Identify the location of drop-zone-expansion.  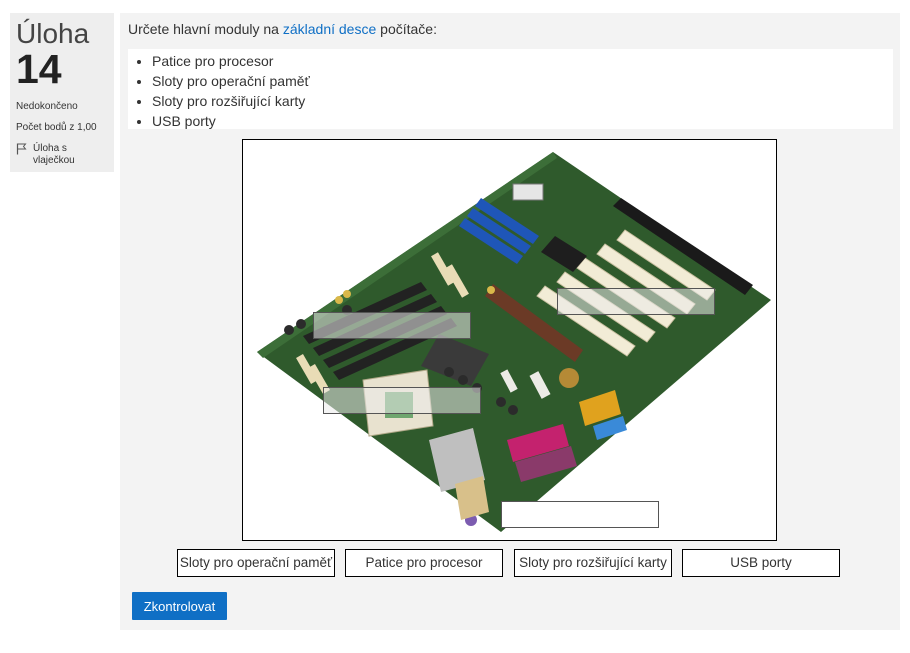
(636, 301).